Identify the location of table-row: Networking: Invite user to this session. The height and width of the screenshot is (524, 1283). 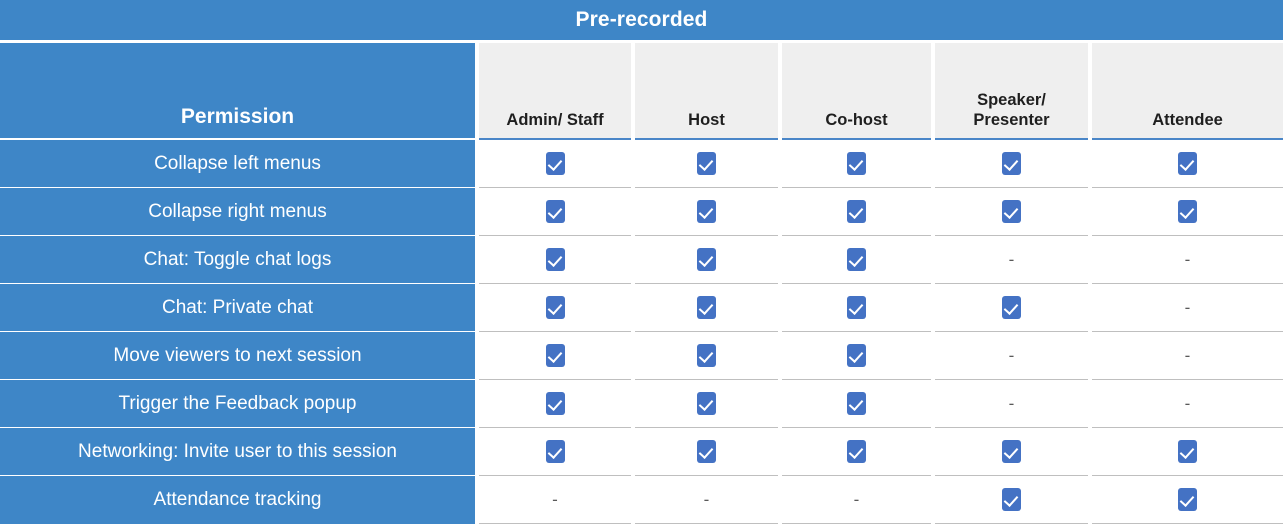
(641, 451).